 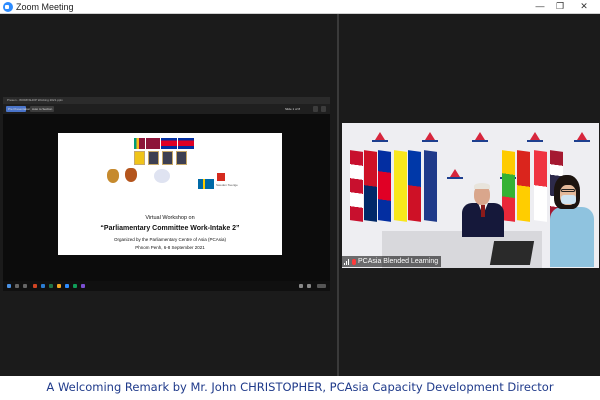 I want to click on section-button-label: Auto to Section, so click(x=42, y=109).